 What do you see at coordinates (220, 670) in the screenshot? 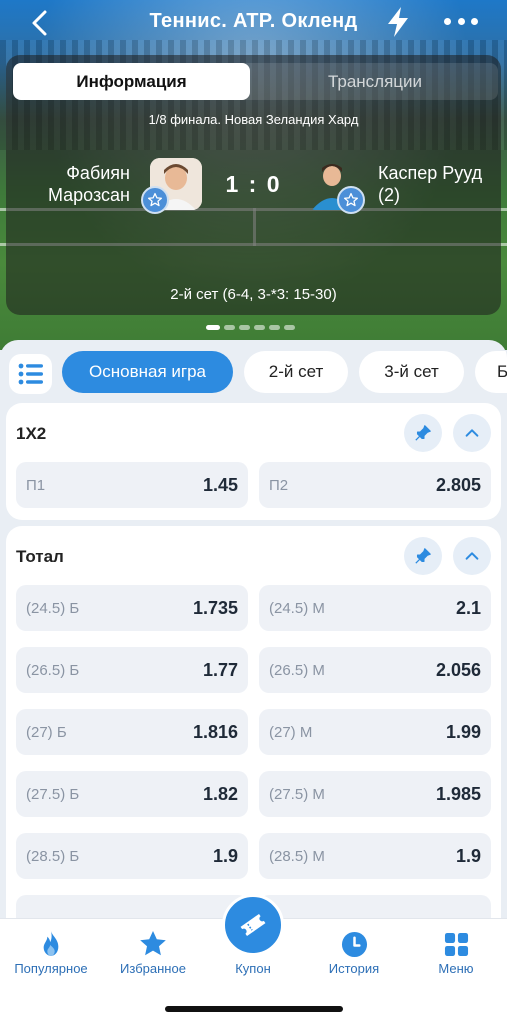
I see `odd-value: 1.77` at bounding box center [220, 670].